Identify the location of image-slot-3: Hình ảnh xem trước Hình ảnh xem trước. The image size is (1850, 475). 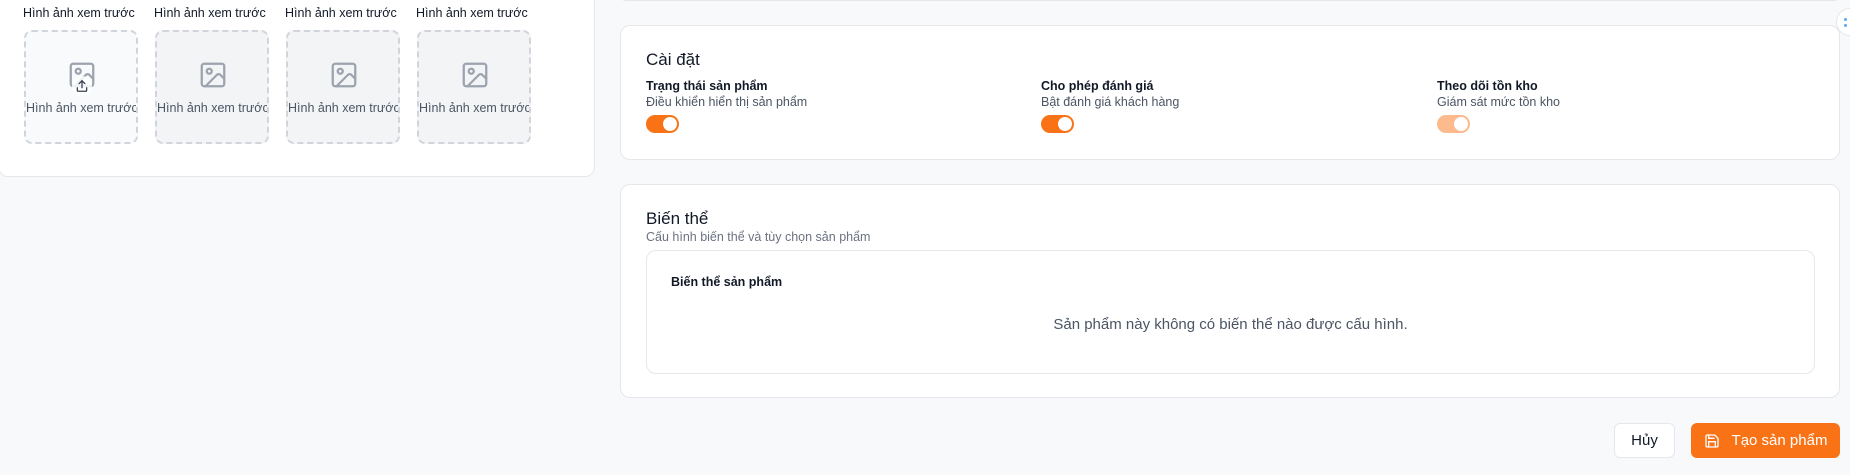
(345, 74).